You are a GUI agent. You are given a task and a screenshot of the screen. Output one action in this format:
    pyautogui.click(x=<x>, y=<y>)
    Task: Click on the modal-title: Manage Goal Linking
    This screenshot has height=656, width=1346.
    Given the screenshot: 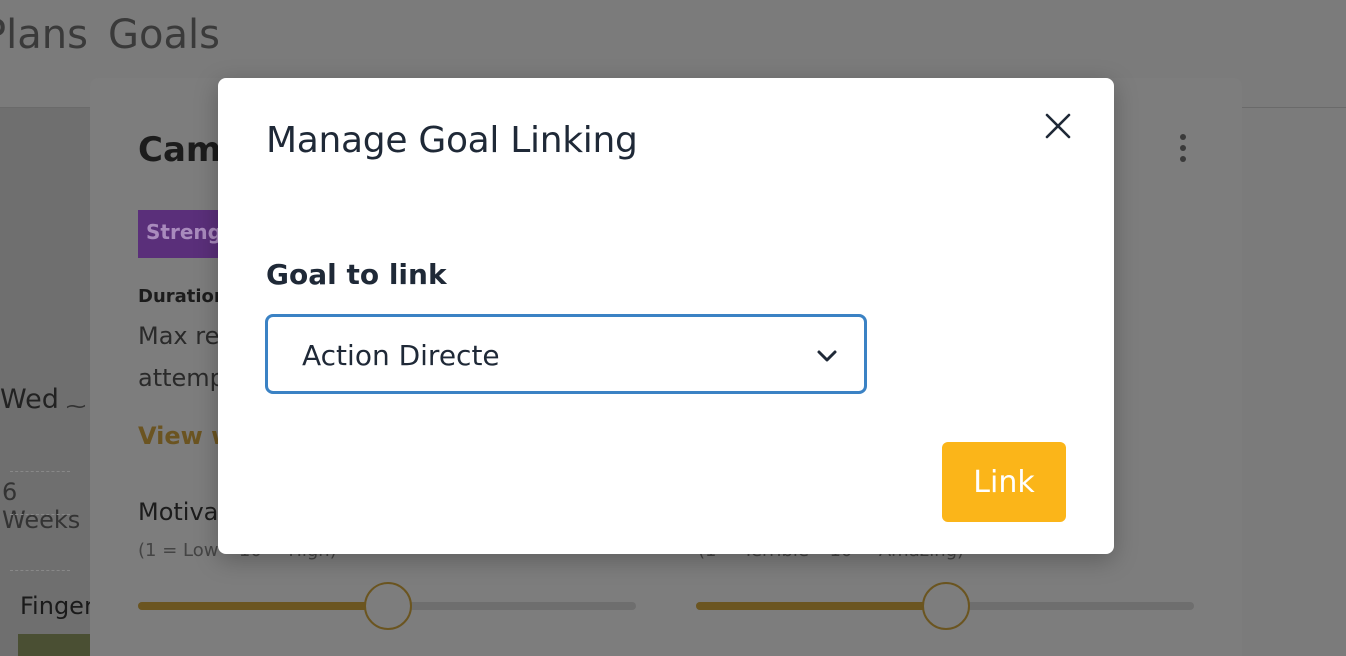 What is the action you would take?
    pyautogui.click(x=452, y=140)
    